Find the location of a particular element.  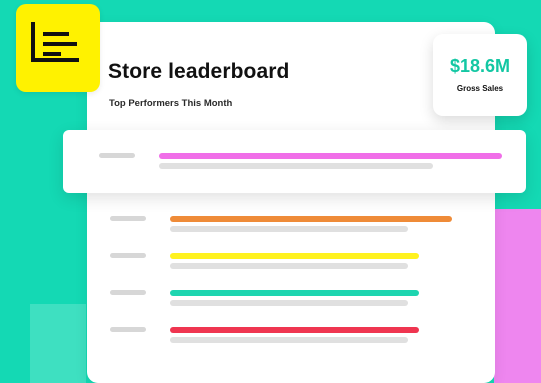

page-subtitle: Top Performers This Month is located at coordinates (171, 103).